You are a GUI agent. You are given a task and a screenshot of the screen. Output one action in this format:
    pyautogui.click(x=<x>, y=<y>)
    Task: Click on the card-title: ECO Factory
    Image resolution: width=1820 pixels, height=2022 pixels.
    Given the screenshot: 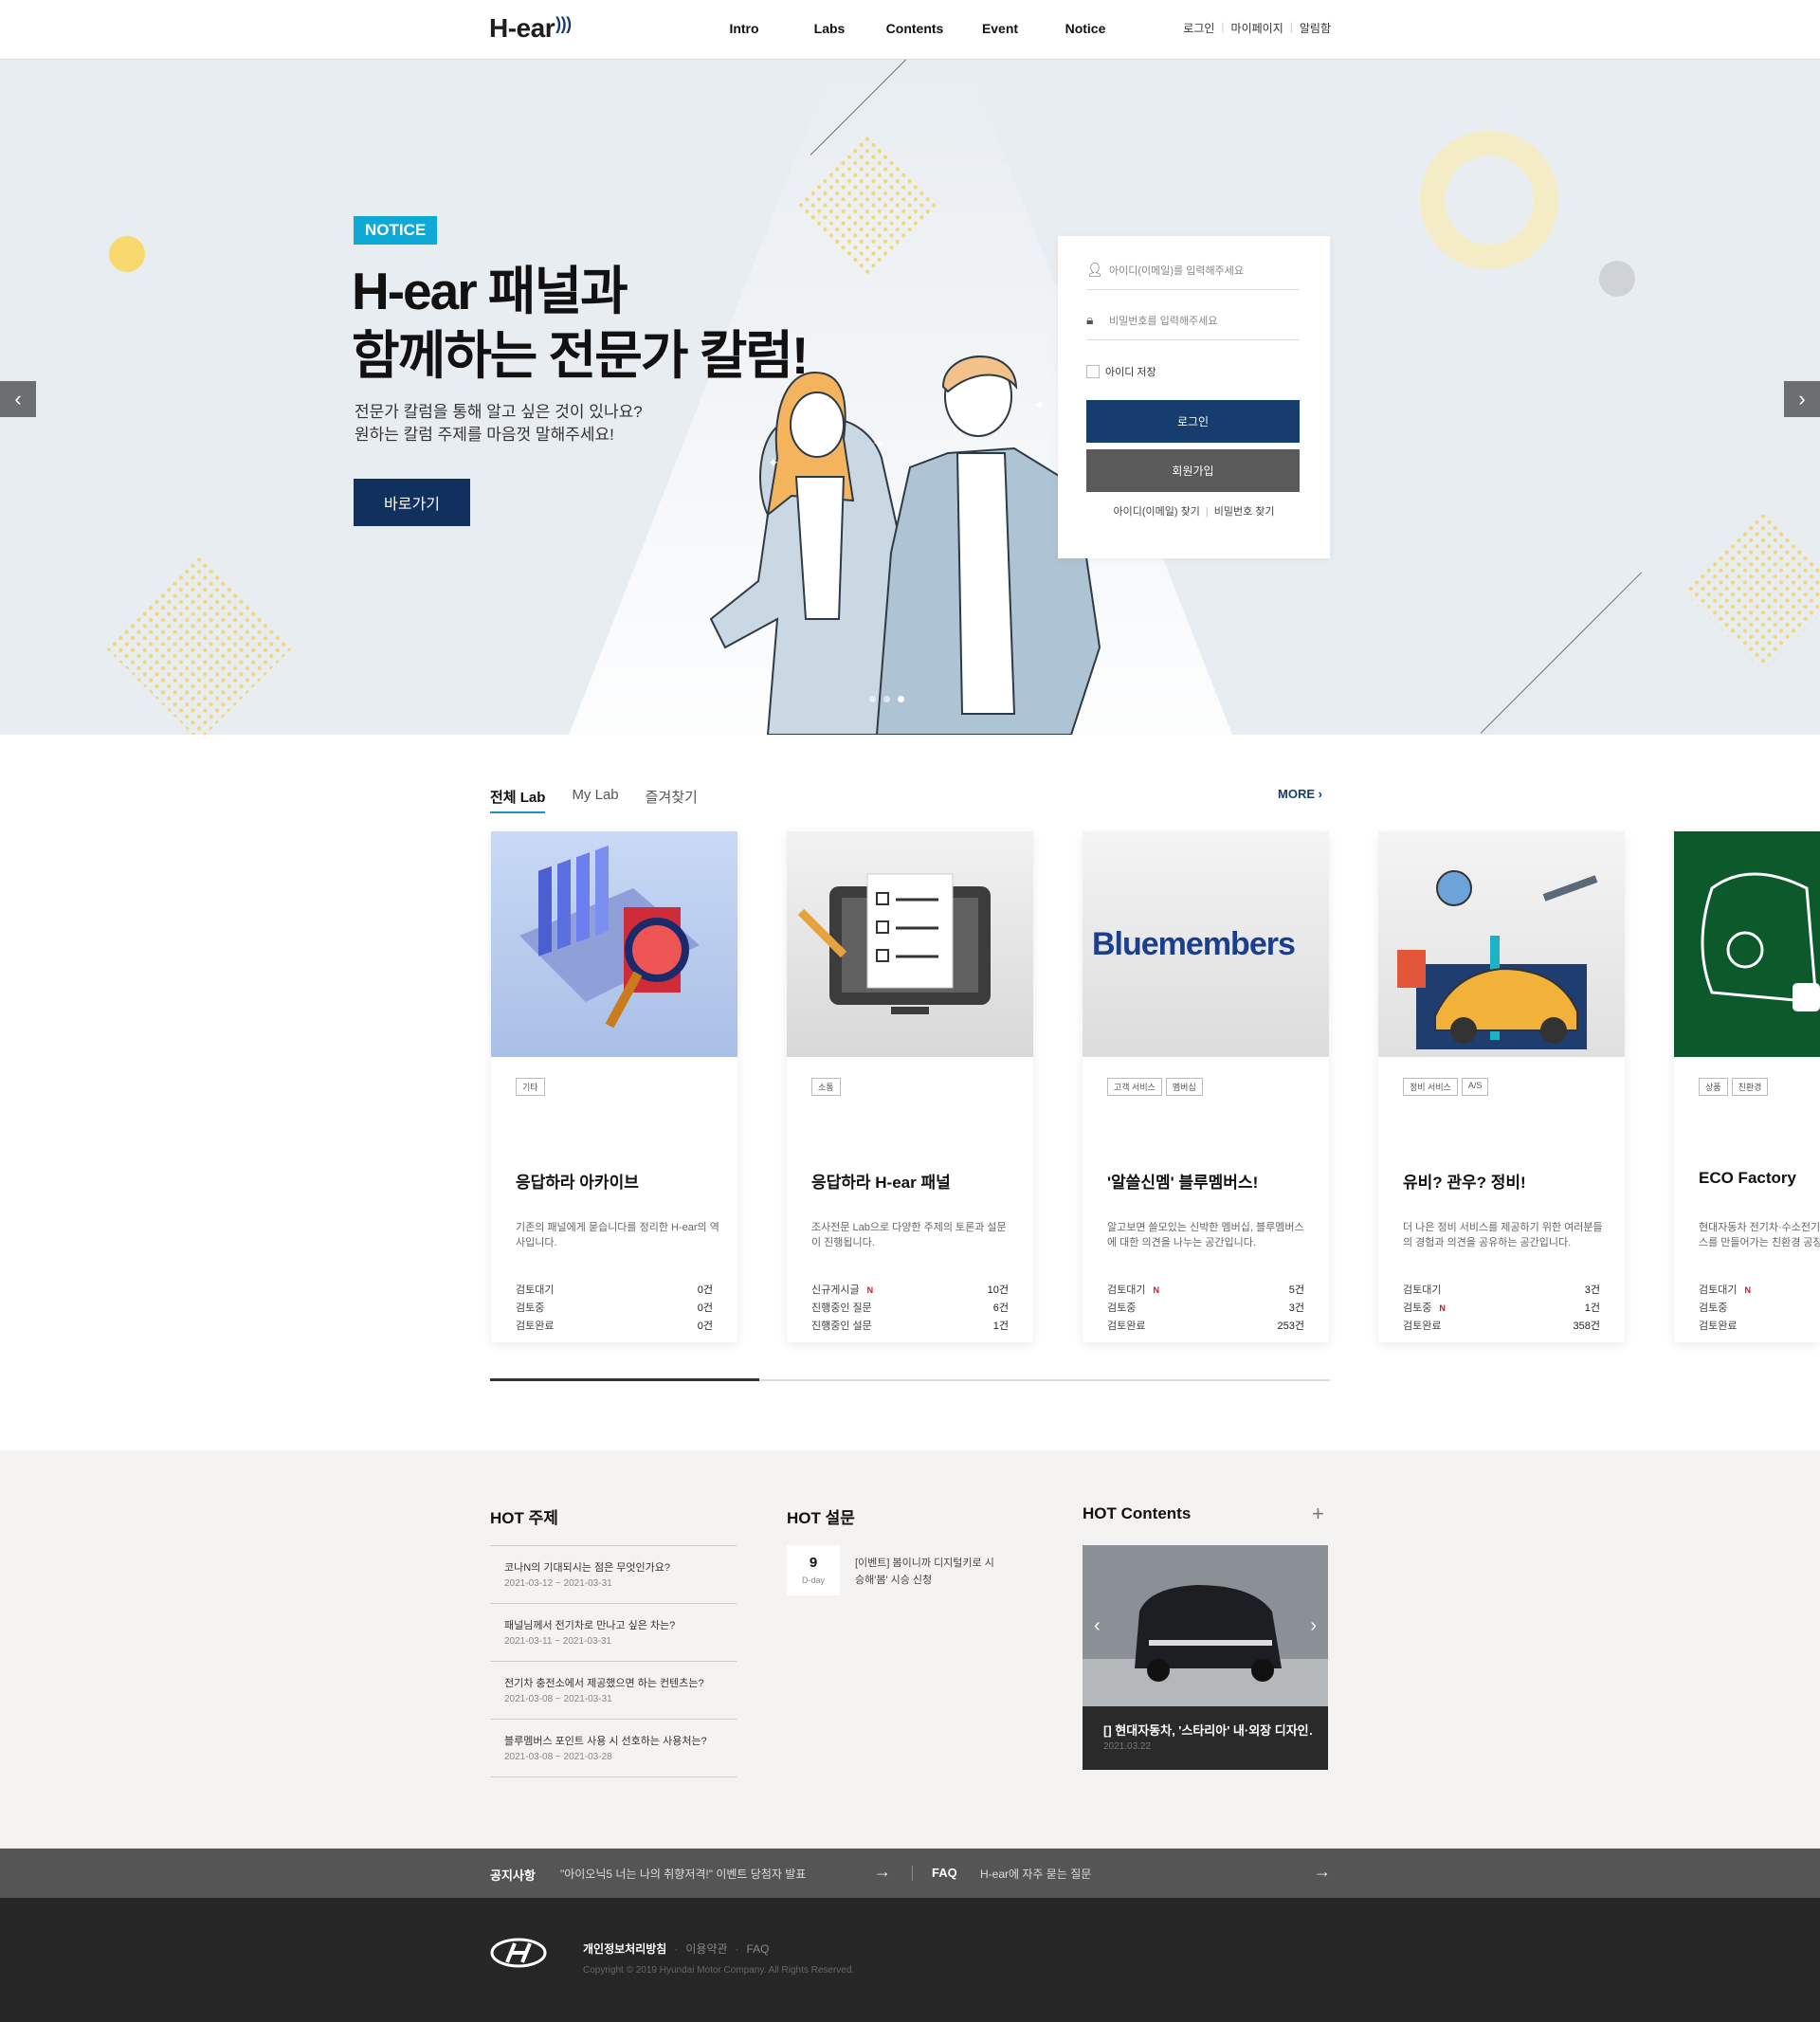 What is the action you would take?
    pyautogui.click(x=1747, y=1178)
    